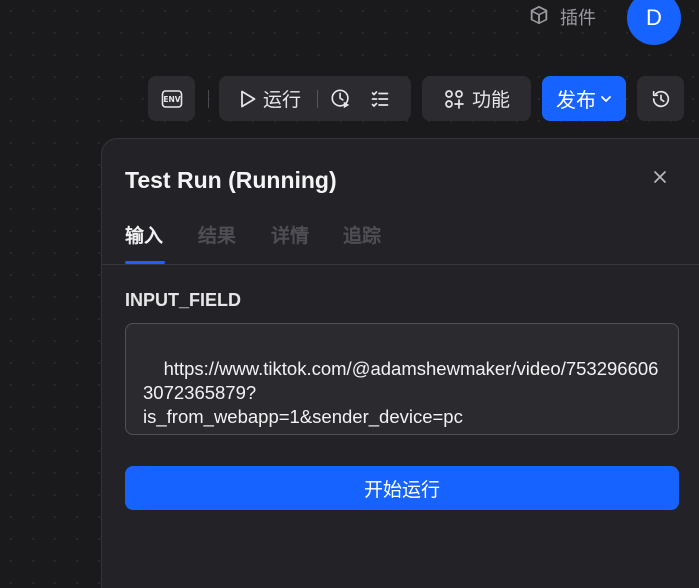  Describe the element at coordinates (539, 17) in the screenshot. I see `cube-icon` at that location.